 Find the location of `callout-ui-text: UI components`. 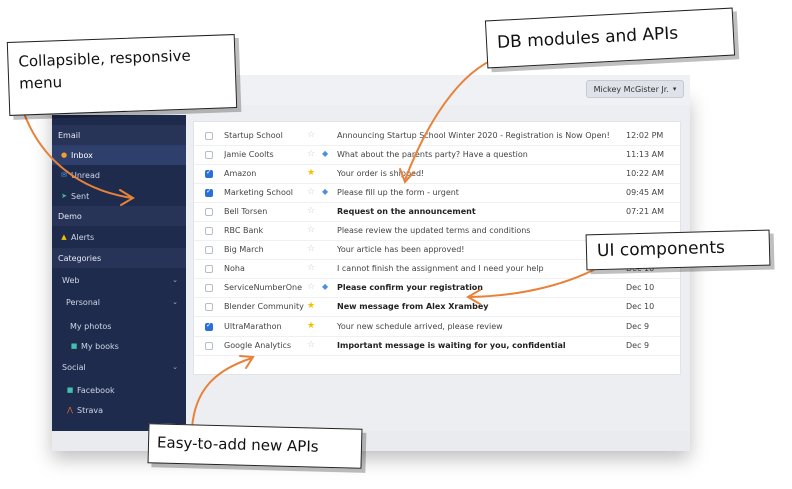

callout-ui-text: UI components is located at coordinates (661, 249).